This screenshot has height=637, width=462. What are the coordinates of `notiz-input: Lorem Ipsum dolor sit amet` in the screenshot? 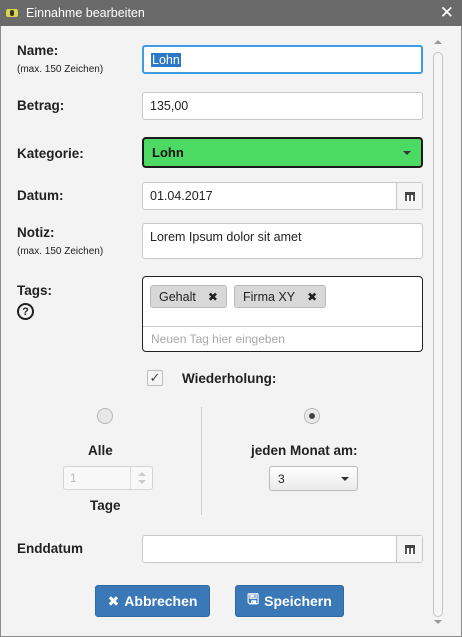 It's located at (282, 241).